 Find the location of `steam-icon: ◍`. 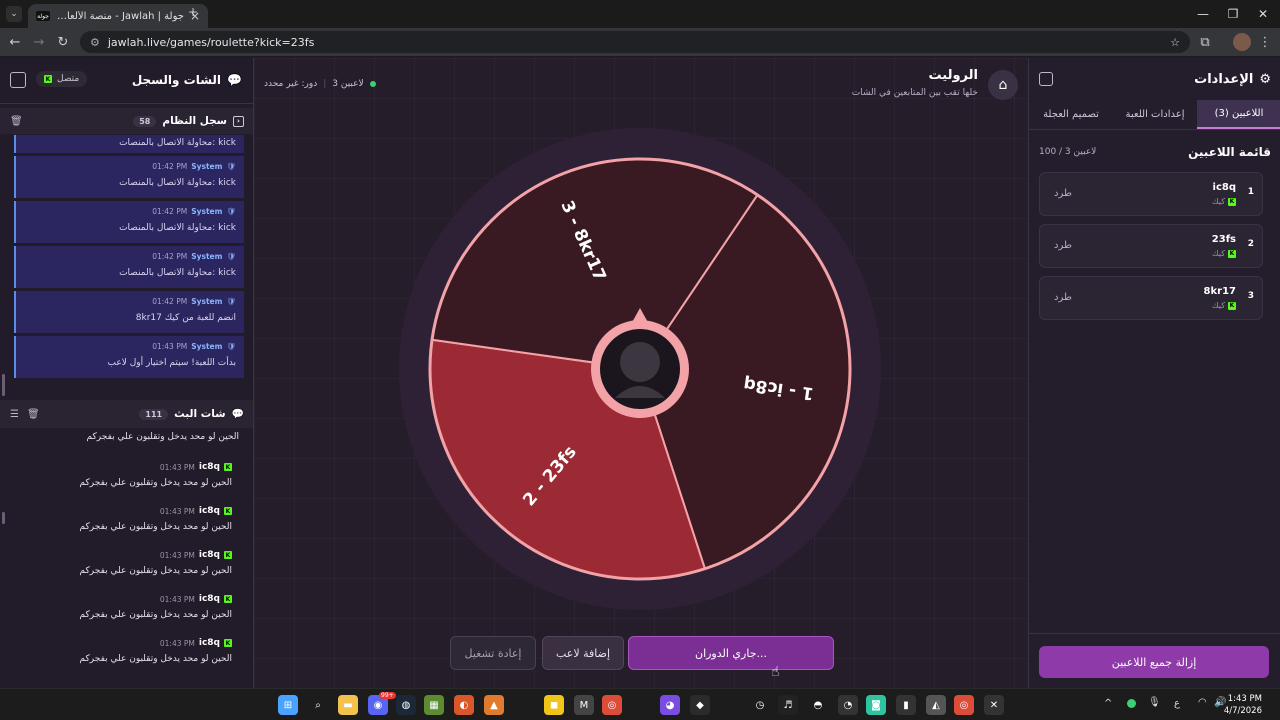

steam-icon: ◍ is located at coordinates (406, 705).